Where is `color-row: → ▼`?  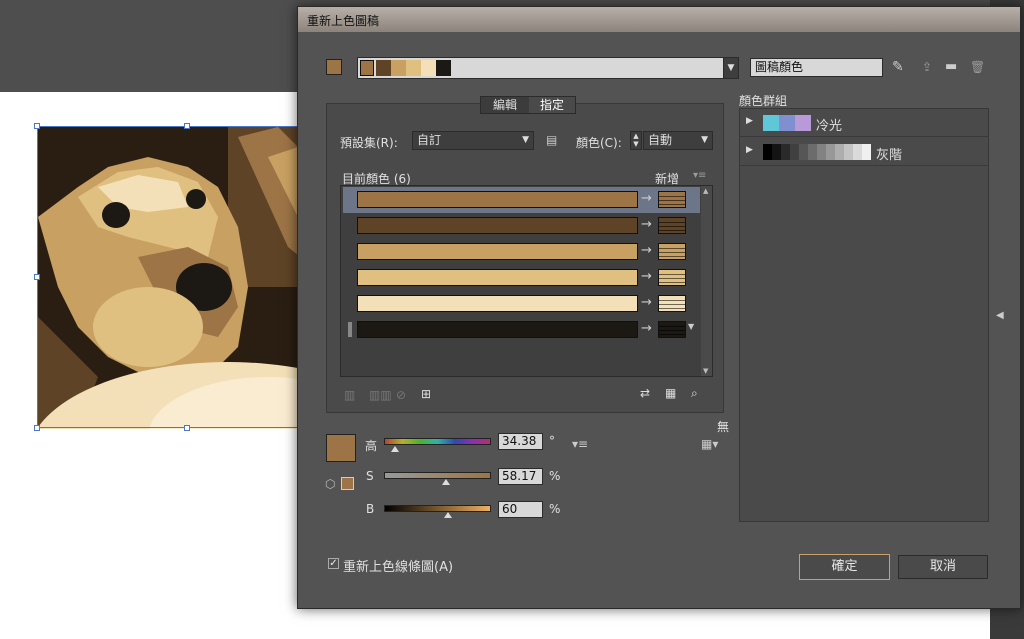 color-row: → ▼ is located at coordinates (521, 330).